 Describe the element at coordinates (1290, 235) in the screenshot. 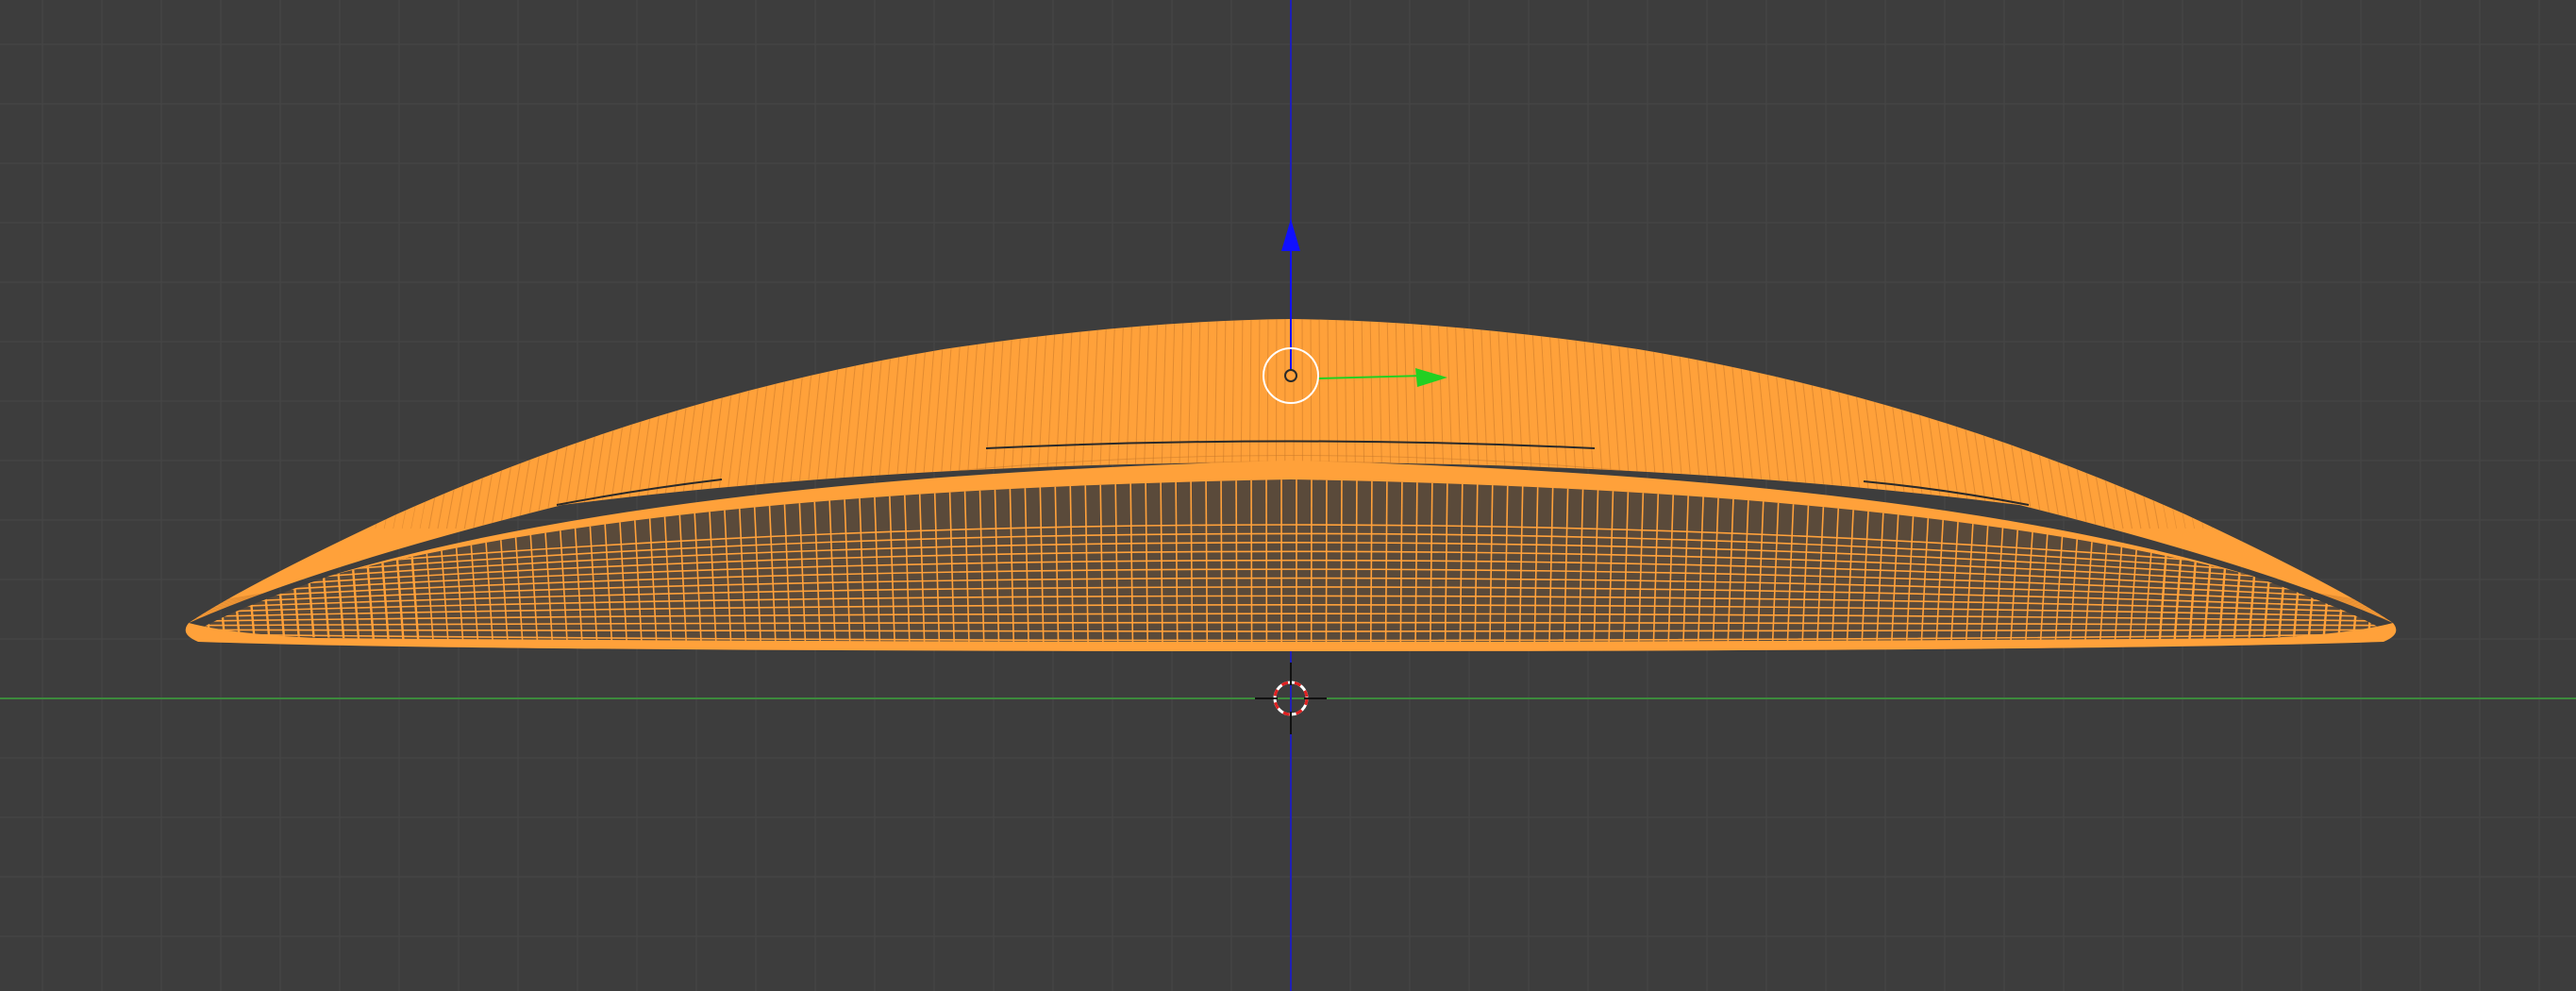

I see `arrow-up-icon` at that location.